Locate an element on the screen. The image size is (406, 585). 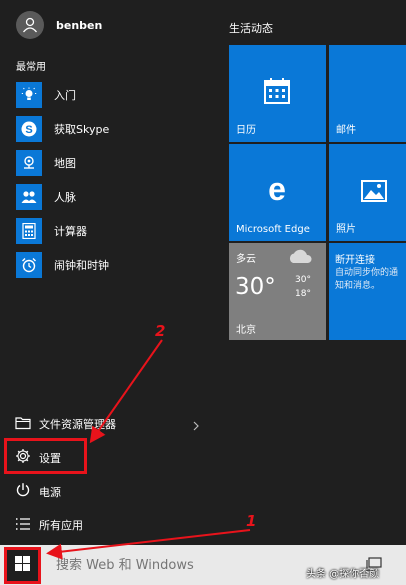
annotation-label-1: 1 is located at coordinates (251, 521).